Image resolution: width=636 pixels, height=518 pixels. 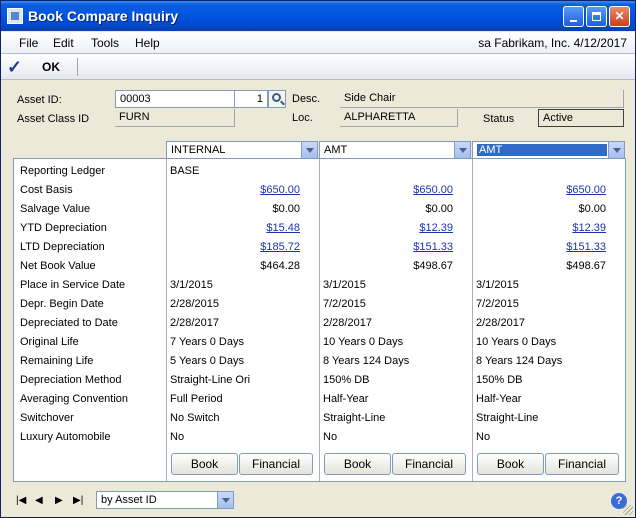 I want to click on maximize-button, so click(x=596, y=16).